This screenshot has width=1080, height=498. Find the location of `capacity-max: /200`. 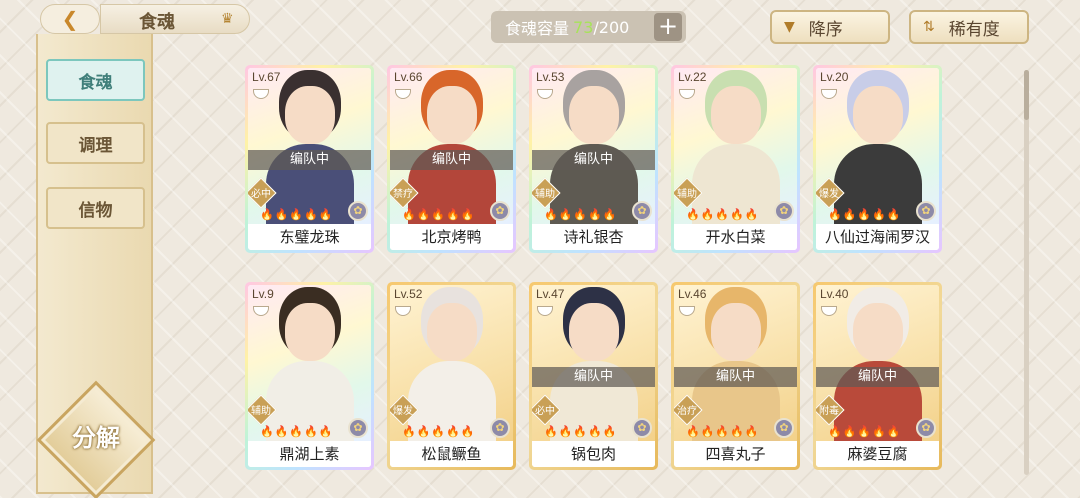

capacity-max: /200 is located at coordinates (611, 27).